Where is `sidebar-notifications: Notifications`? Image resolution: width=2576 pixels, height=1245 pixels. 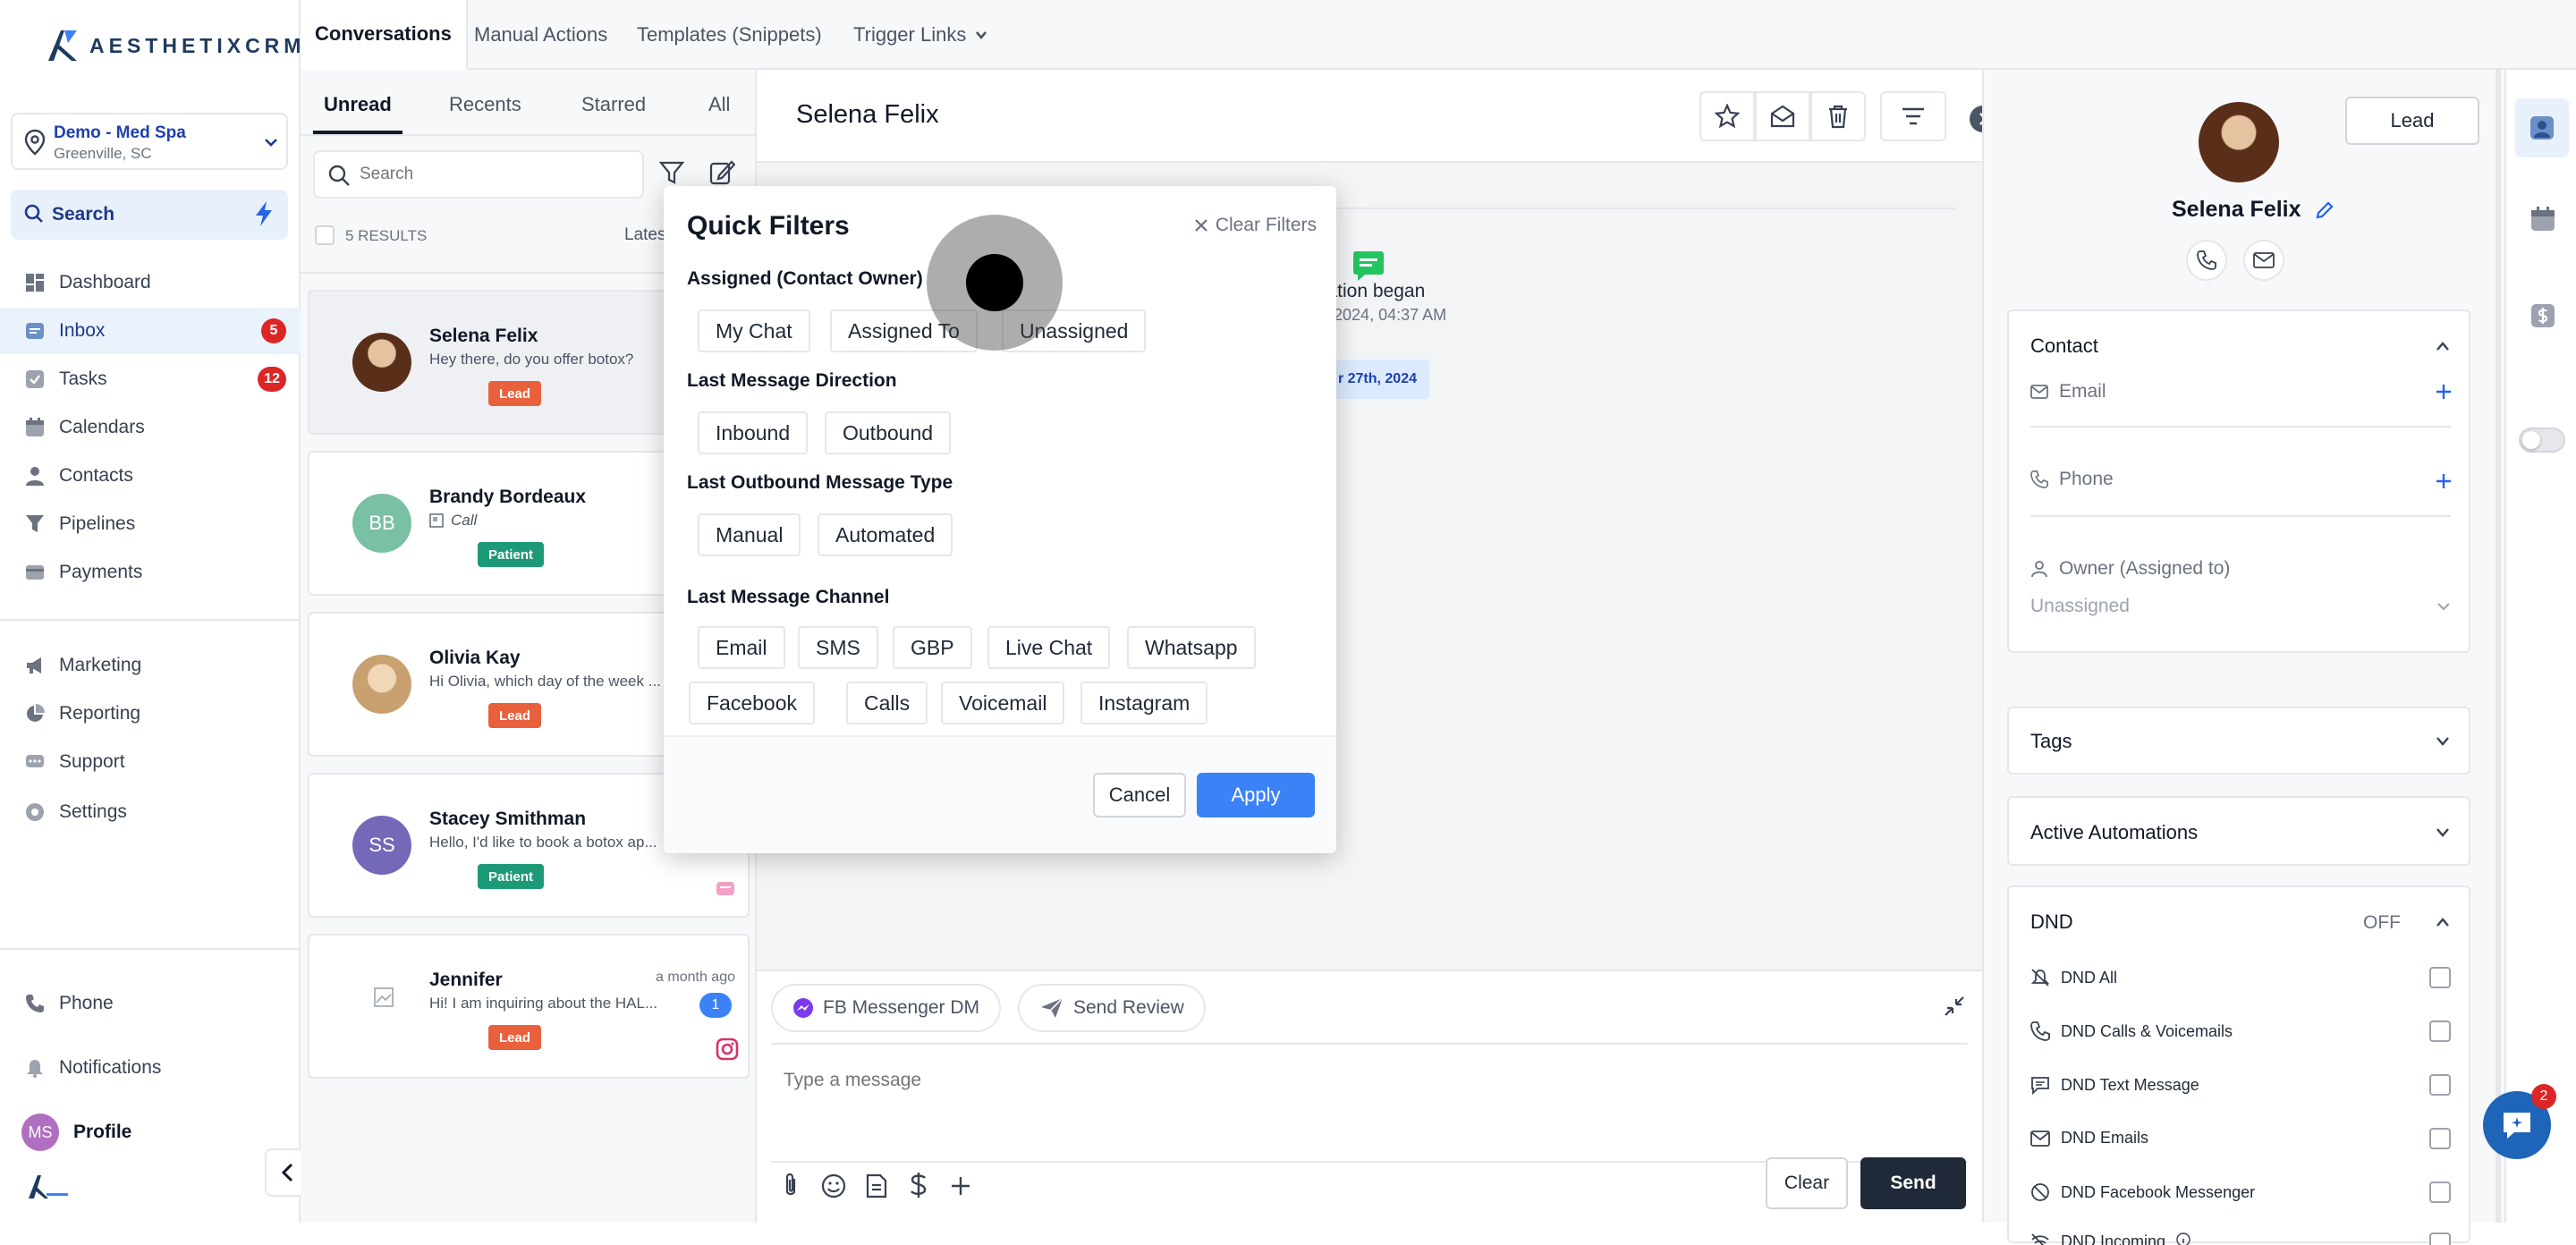 sidebar-notifications: Notifications is located at coordinates (150, 1068).